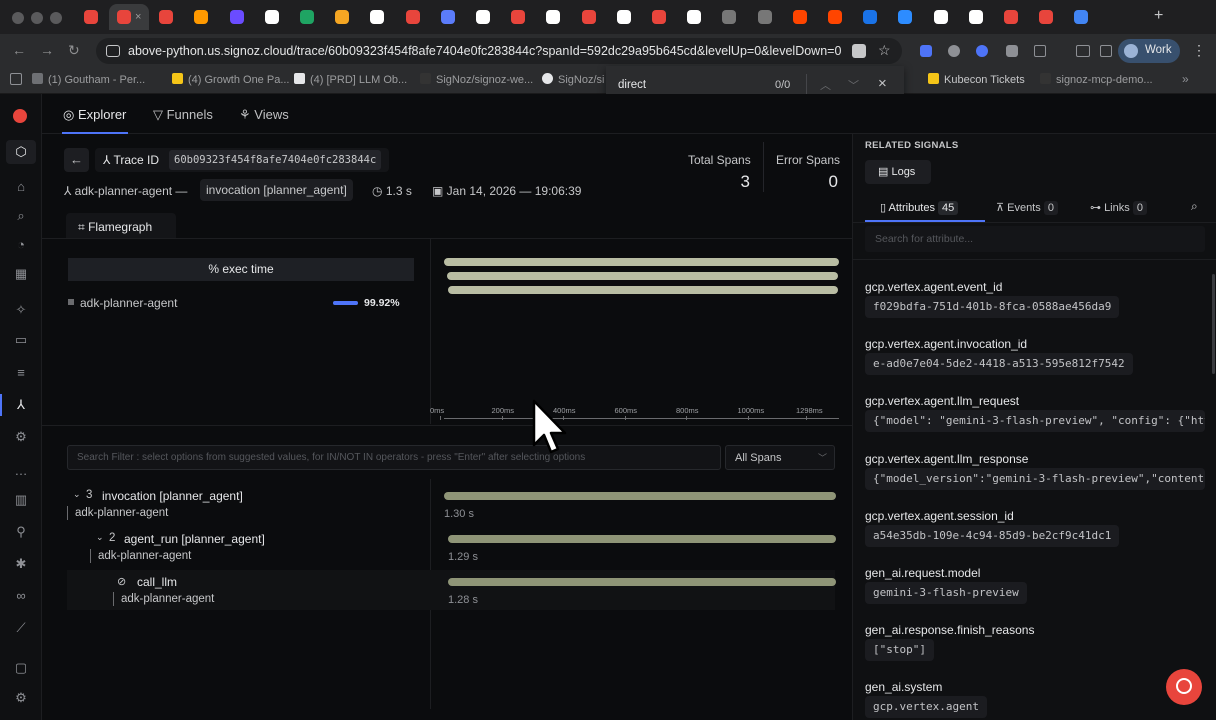 The height and width of the screenshot is (720, 1216). Describe the element at coordinates (19, 50) in the screenshot. I see `back-icon: ←` at that location.